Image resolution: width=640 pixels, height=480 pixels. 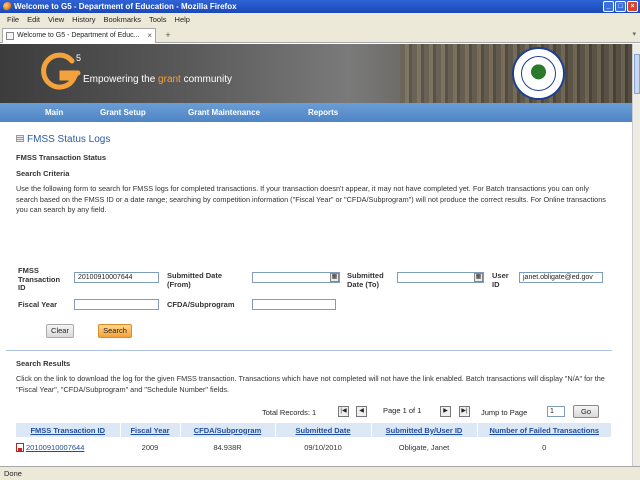 I want to click on cell-failed-count: 0, so click(x=544, y=447).